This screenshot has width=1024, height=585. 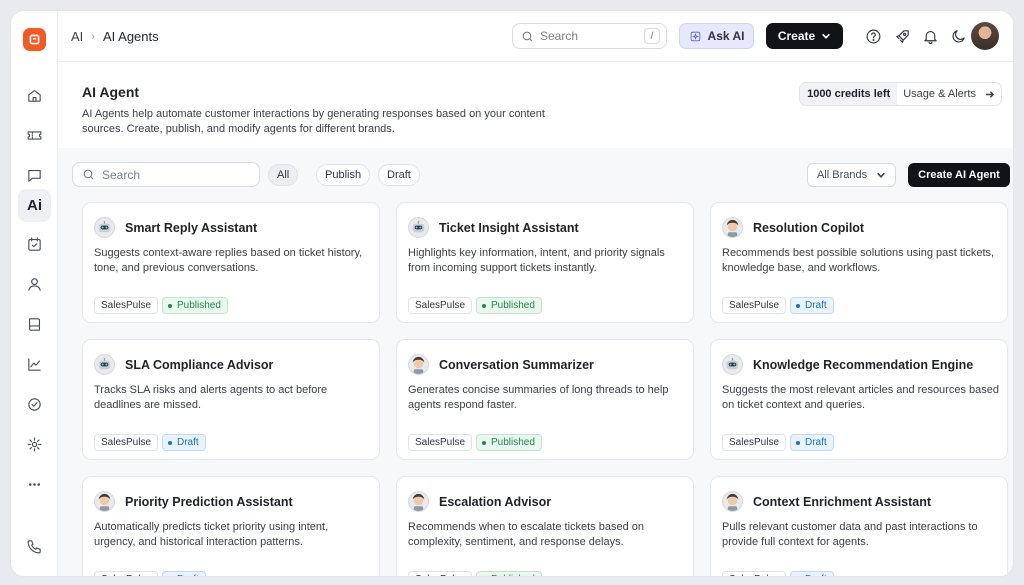 I want to click on sidebar-item-chat, so click(x=34, y=175).